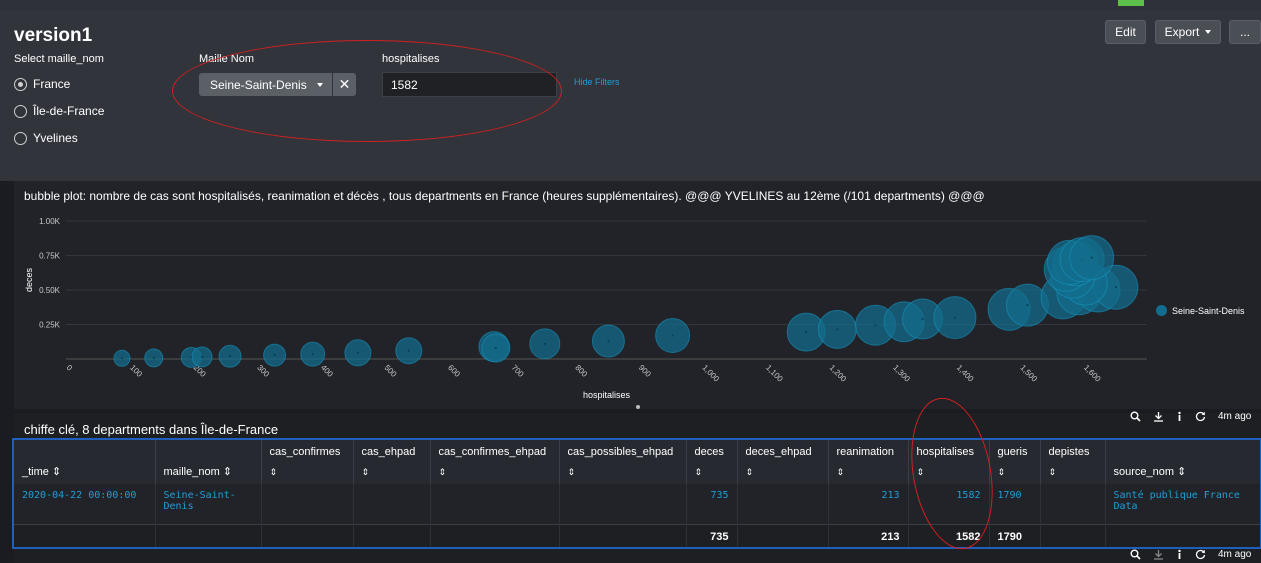  What do you see at coordinates (208, 504) in the screenshot?
I see `cell-maille-nom: Seine-Saint-Denis` at bounding box center [208, 504].